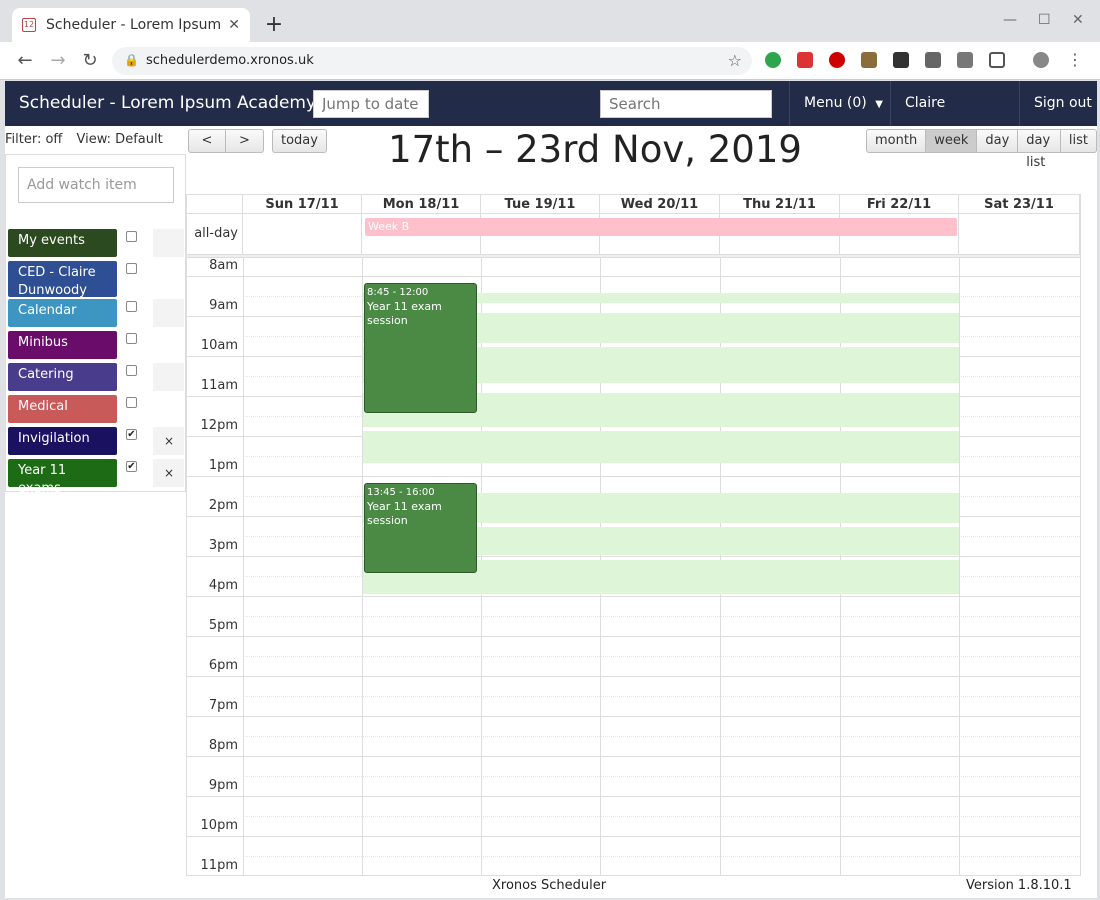 The height and width of the screenshot is (900, 1100). I want to click on extension-shield-icon, so click(933, 60).